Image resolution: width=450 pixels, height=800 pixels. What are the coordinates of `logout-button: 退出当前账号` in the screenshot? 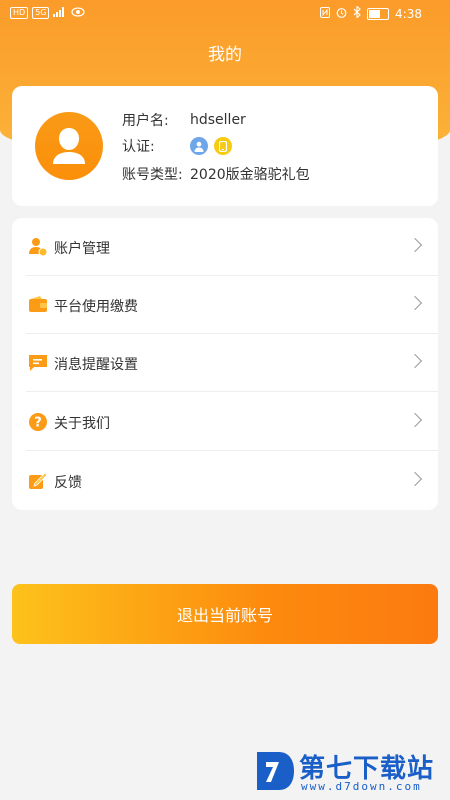 It's located at (225, 614).